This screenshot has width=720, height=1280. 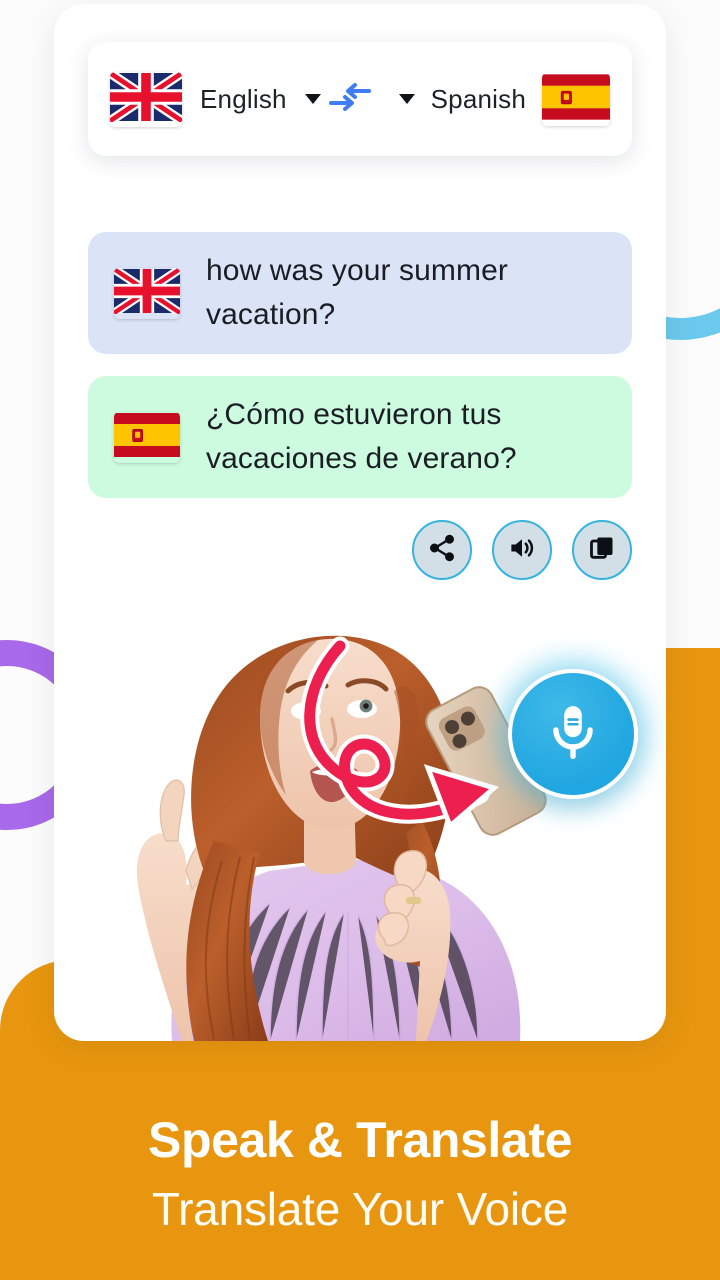 I want to click on copy-icon, so click(x=602, y=550).